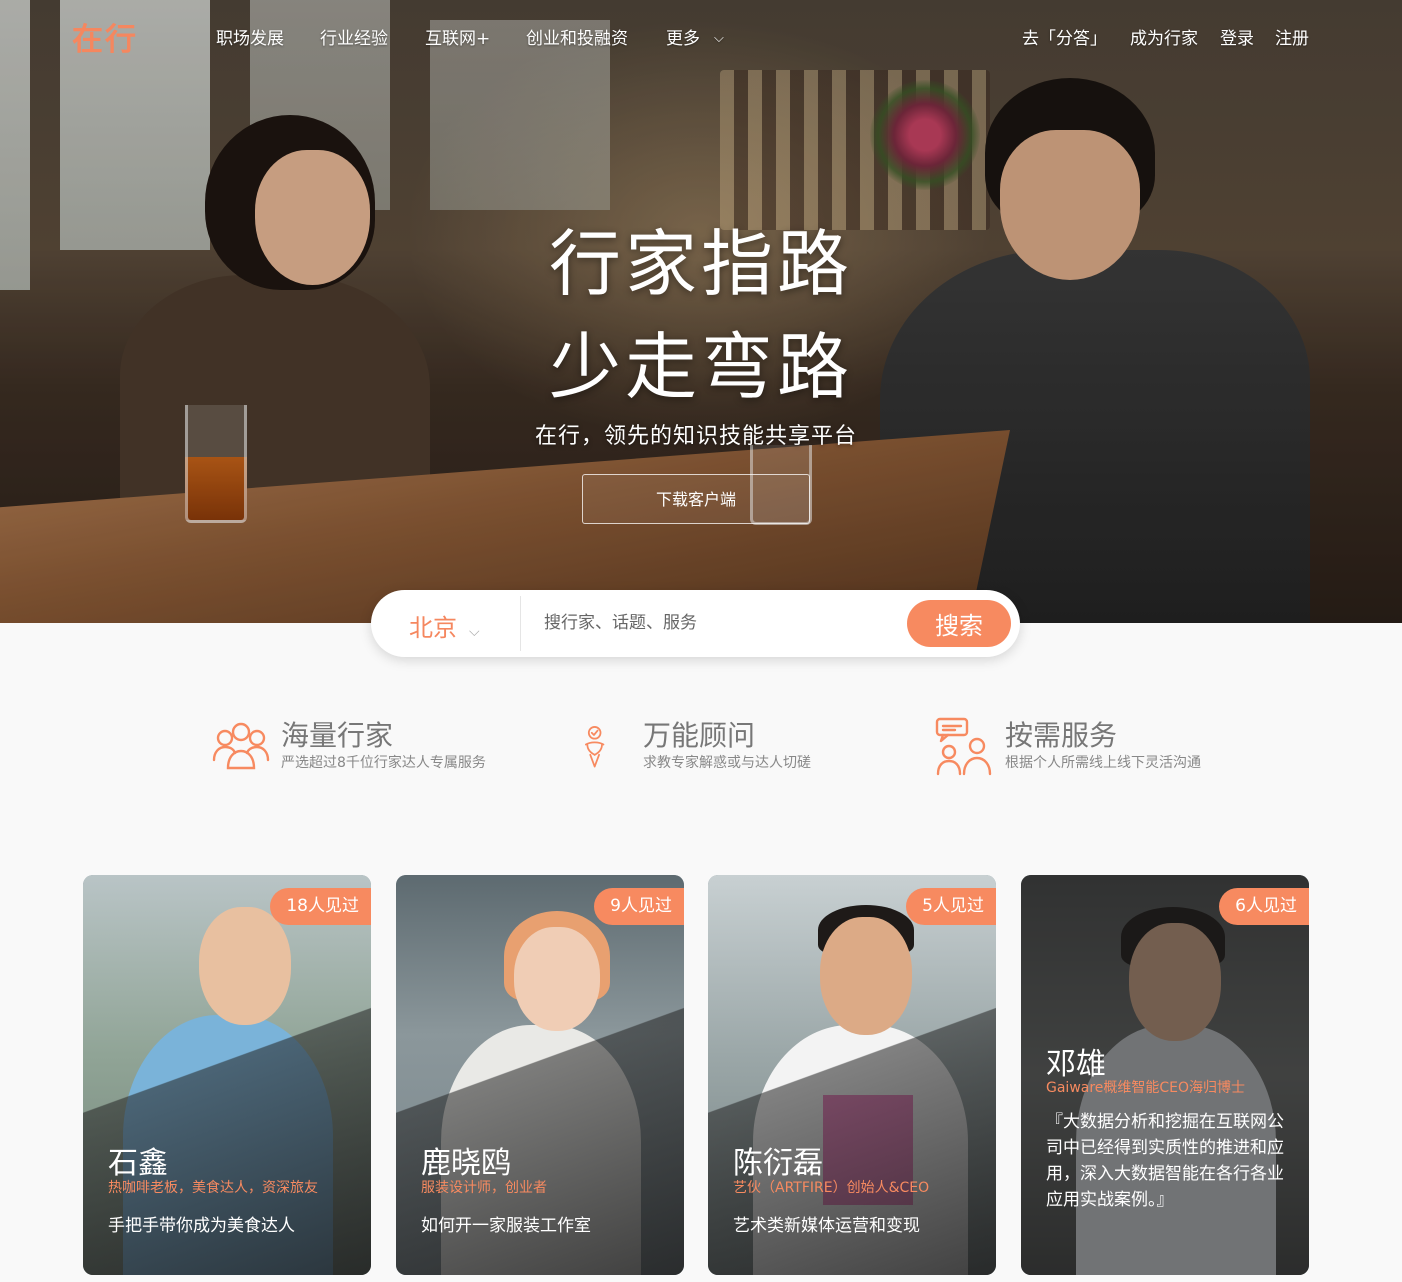 The width and height of the screenshot is (1402, 1282). I want to click on nav-item-more: 更多 ⌵, so click(695, 36).